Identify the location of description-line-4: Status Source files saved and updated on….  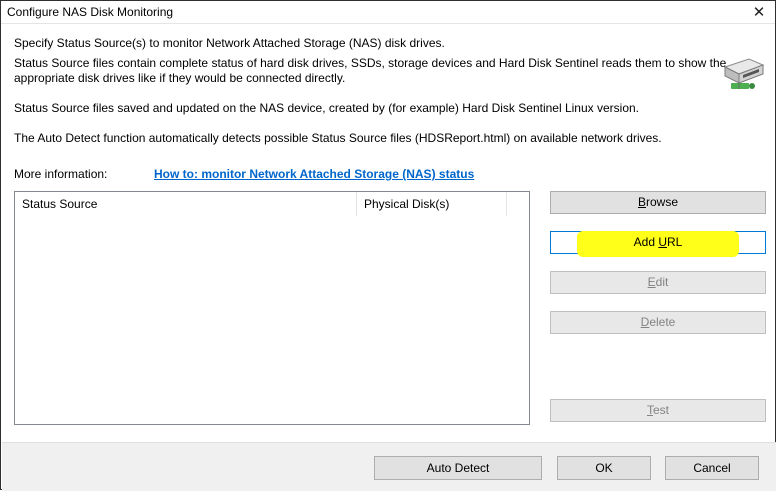
(327, 108).